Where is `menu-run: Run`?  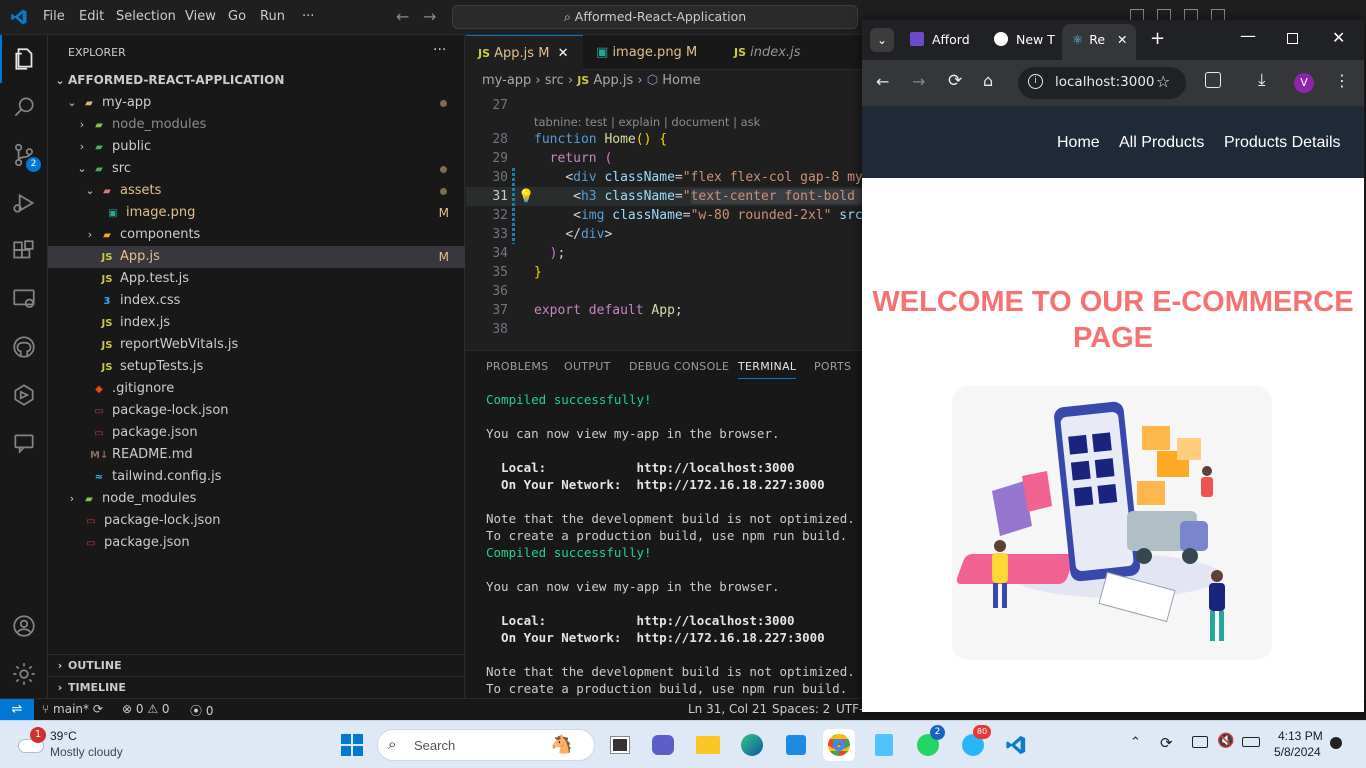 menu-run: Run is located at coordinates (272, 16).